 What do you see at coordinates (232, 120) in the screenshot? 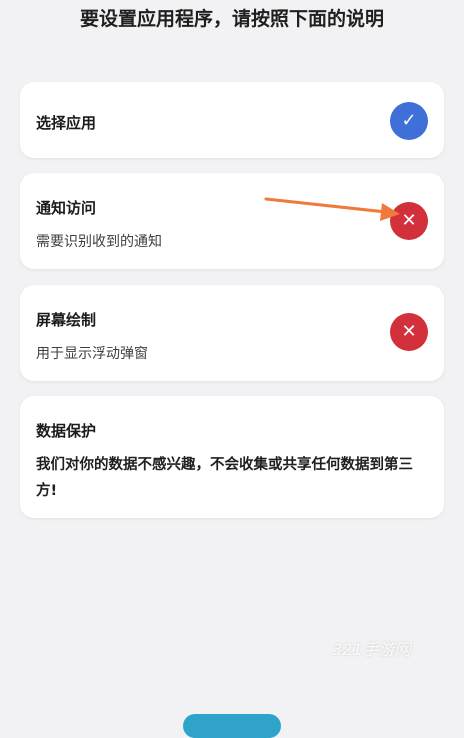
I see `setup-step-select-app: 选择应用 ✓` at bounding box center [232, 120].